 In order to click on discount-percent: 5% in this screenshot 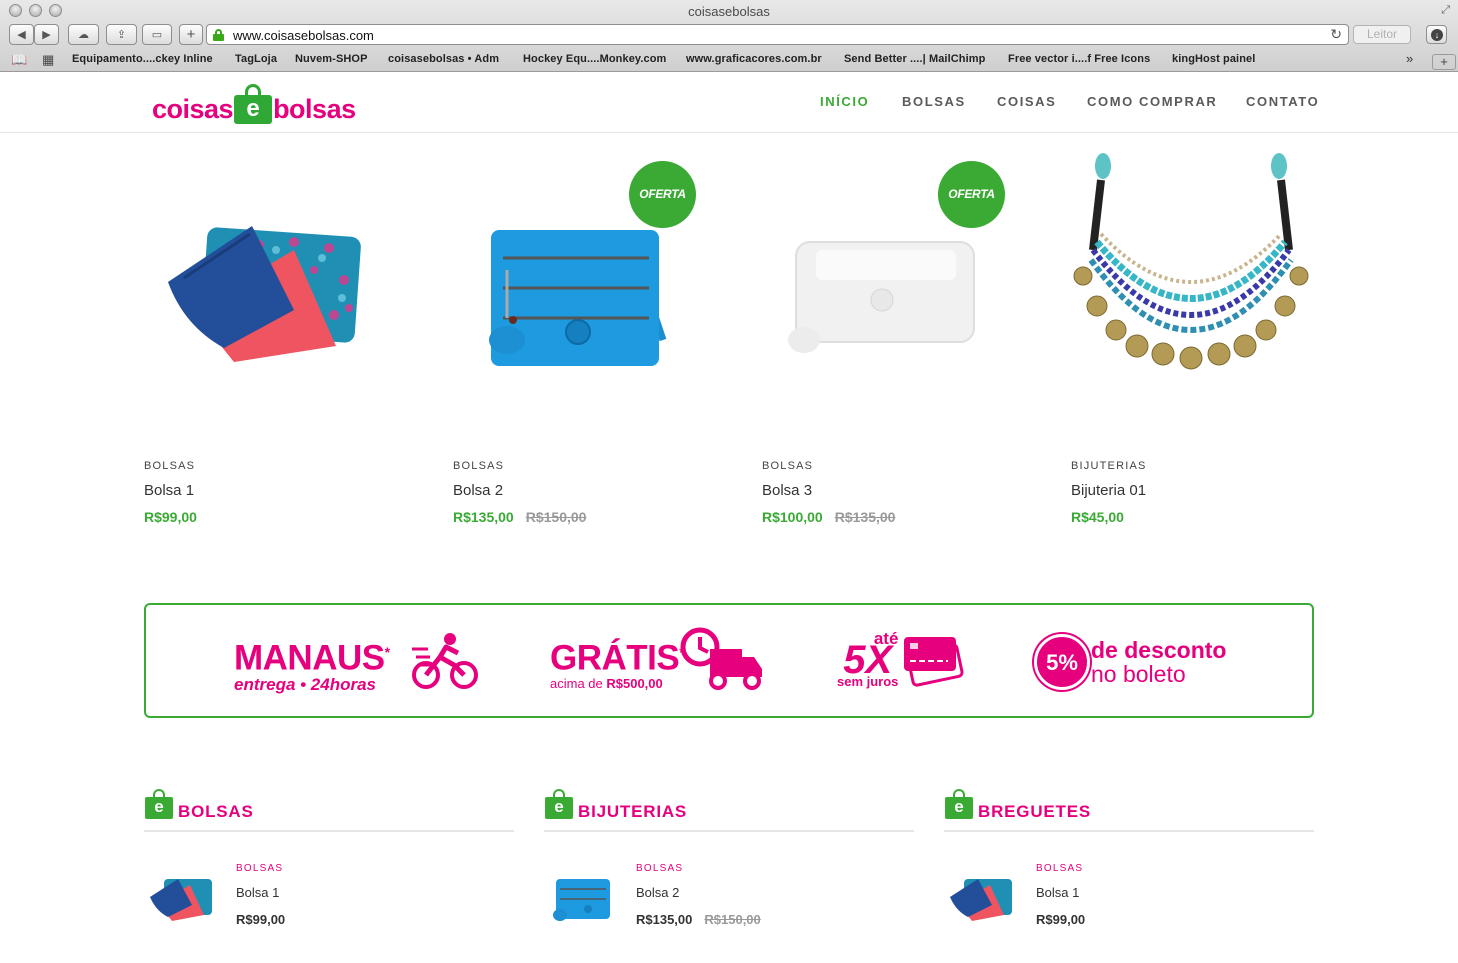, I will do `click(1062, 662)`.